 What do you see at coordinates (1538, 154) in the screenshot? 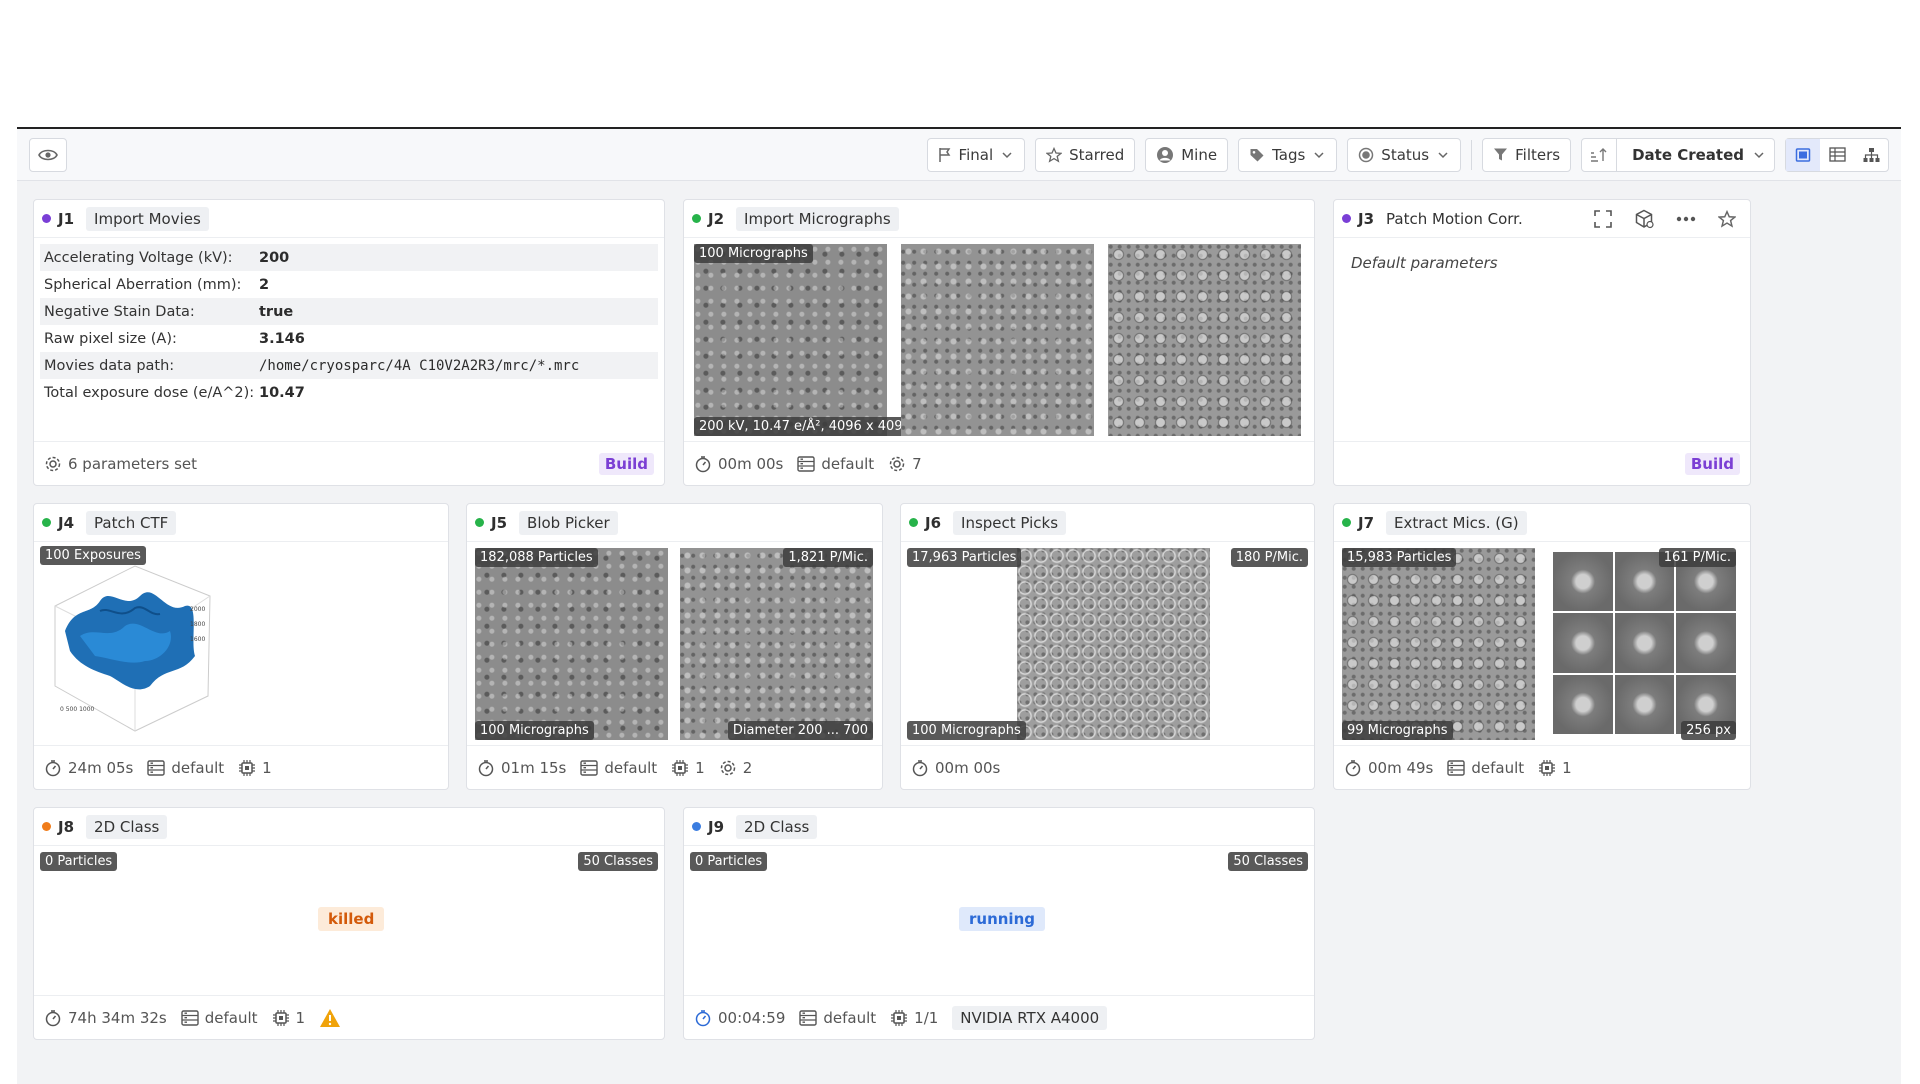
I see `filters-label: Filters` at bounding box center [1538, 154].